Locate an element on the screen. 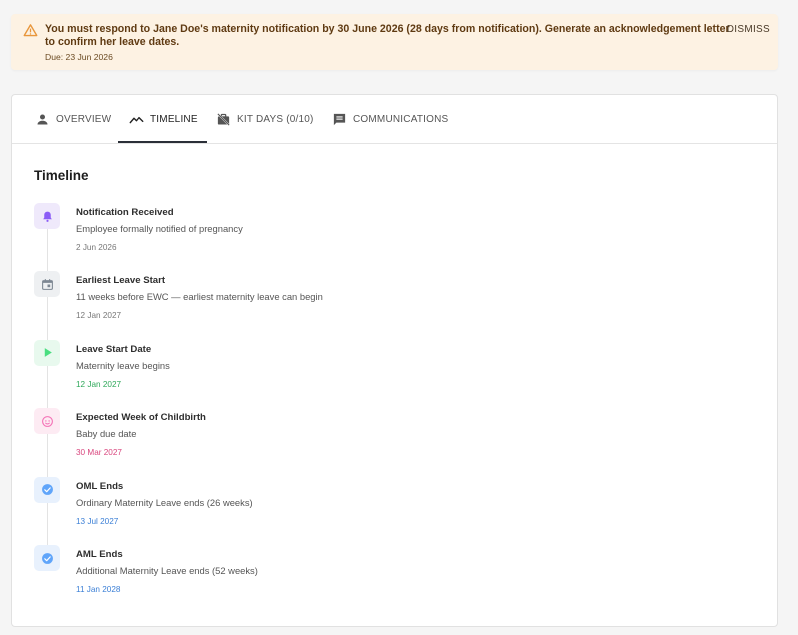  chat-icon is located at coordinates (339, 119).